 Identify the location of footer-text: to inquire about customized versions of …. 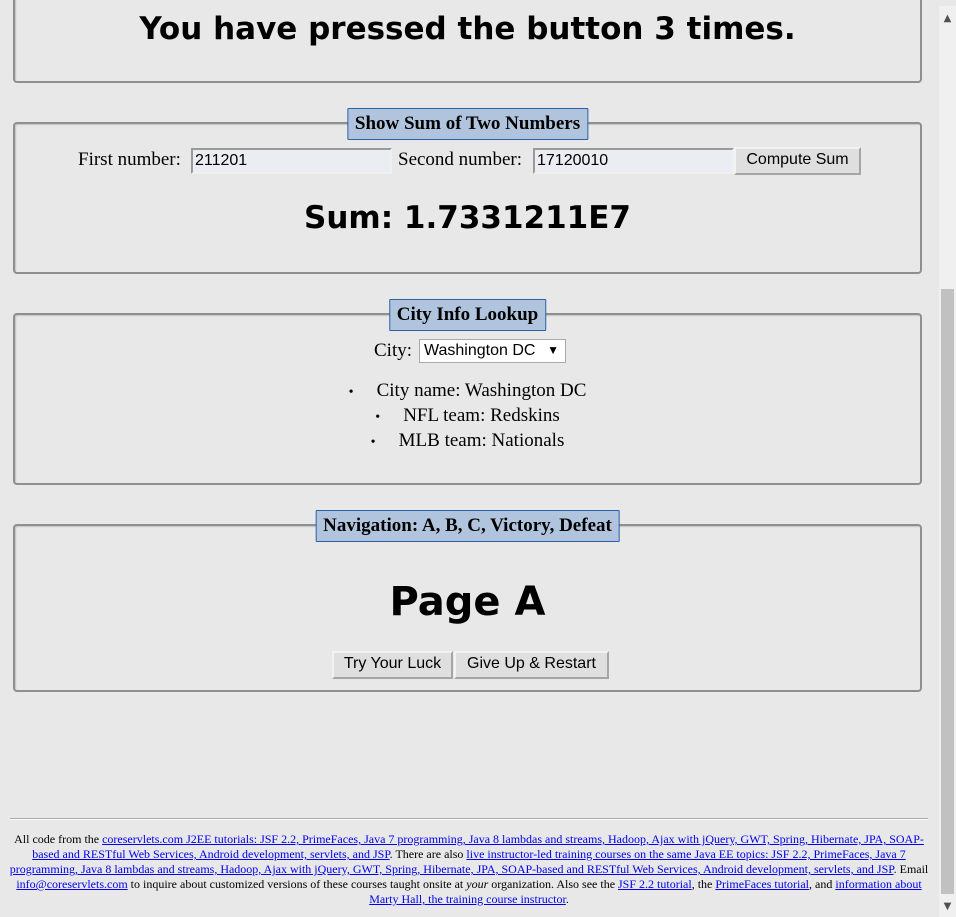
(297, 884).